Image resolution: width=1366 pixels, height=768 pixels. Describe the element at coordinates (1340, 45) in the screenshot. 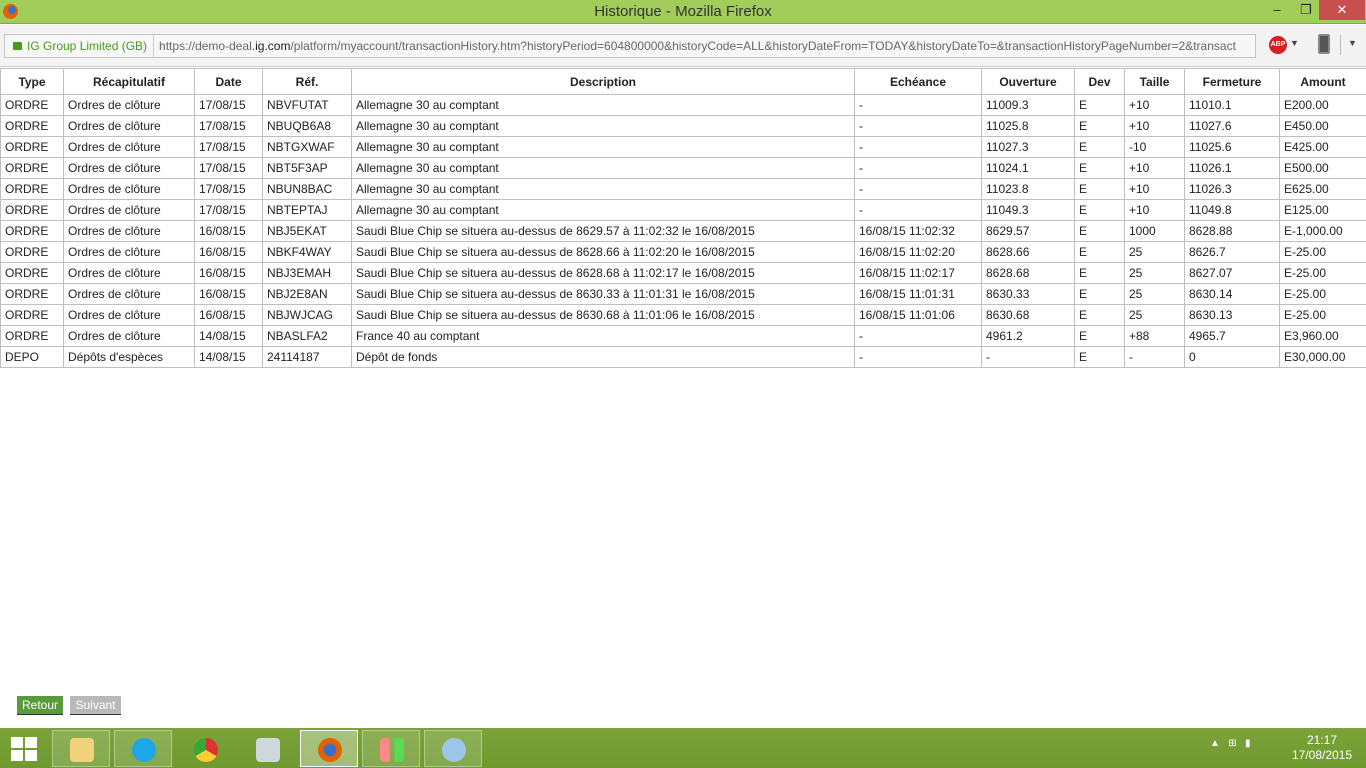

I see `divider` at that location.